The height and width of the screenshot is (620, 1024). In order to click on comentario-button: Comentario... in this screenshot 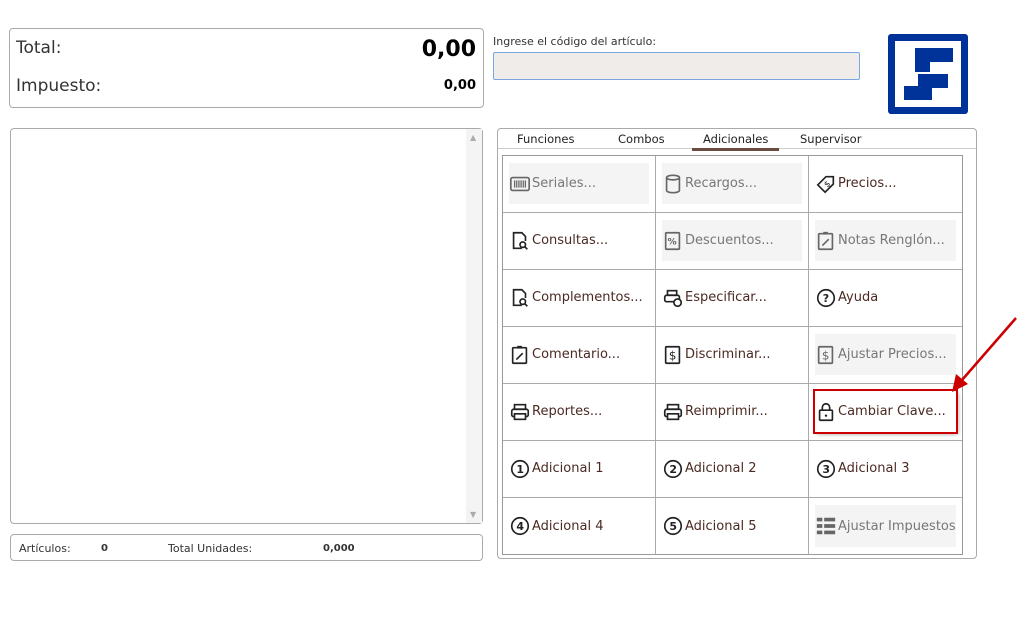, I will do `click(579, 354)`.